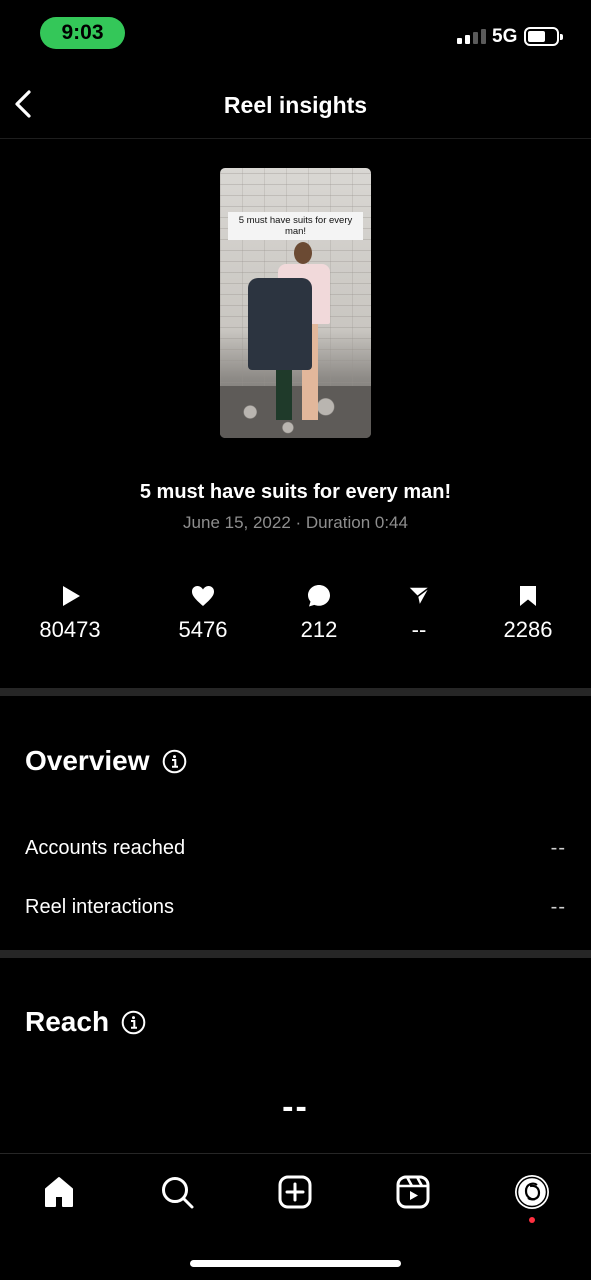 Image resolution: width=591 pixels, height=1280 pixels. What do you see at coordinates (203, 613) in the screenshot?
I see `stat-likes: 5476` at bounding box center [203, 613].